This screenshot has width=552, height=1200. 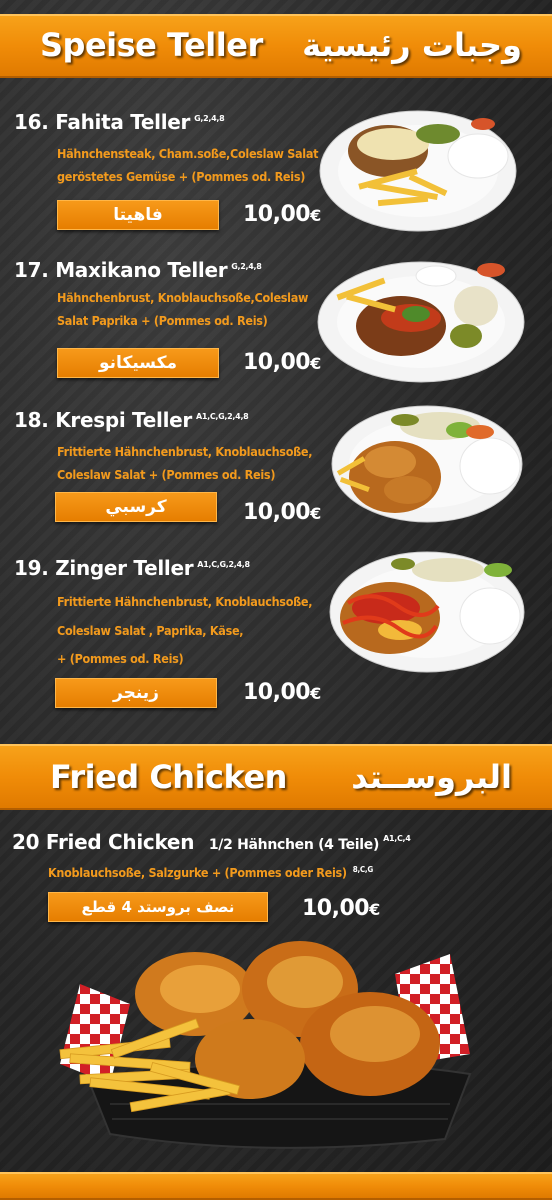 I want to click on item-title: 16. Fahita Teller G,2,4,8, so click(x=119, y=122).